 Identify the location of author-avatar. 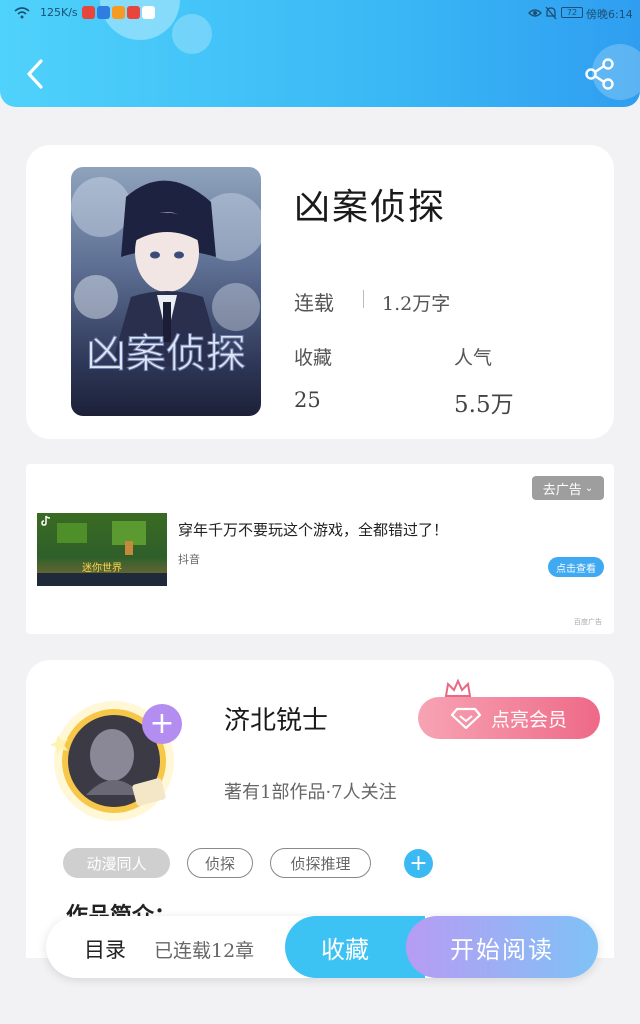
(123, 759).